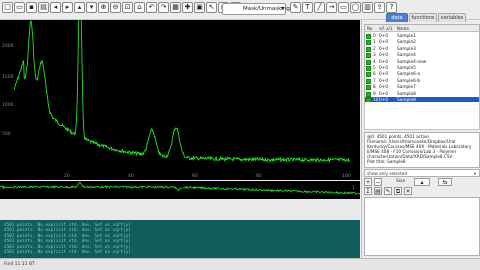  What do you see at coordinates (368, 182) in the screenshot?
I see `add-button: +` at bounding box center [368, 182].